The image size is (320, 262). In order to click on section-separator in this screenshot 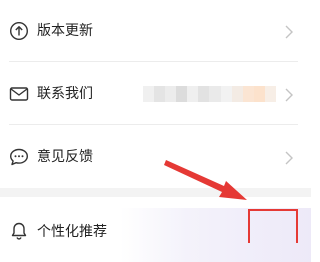, I will do `click(155, 192)`.